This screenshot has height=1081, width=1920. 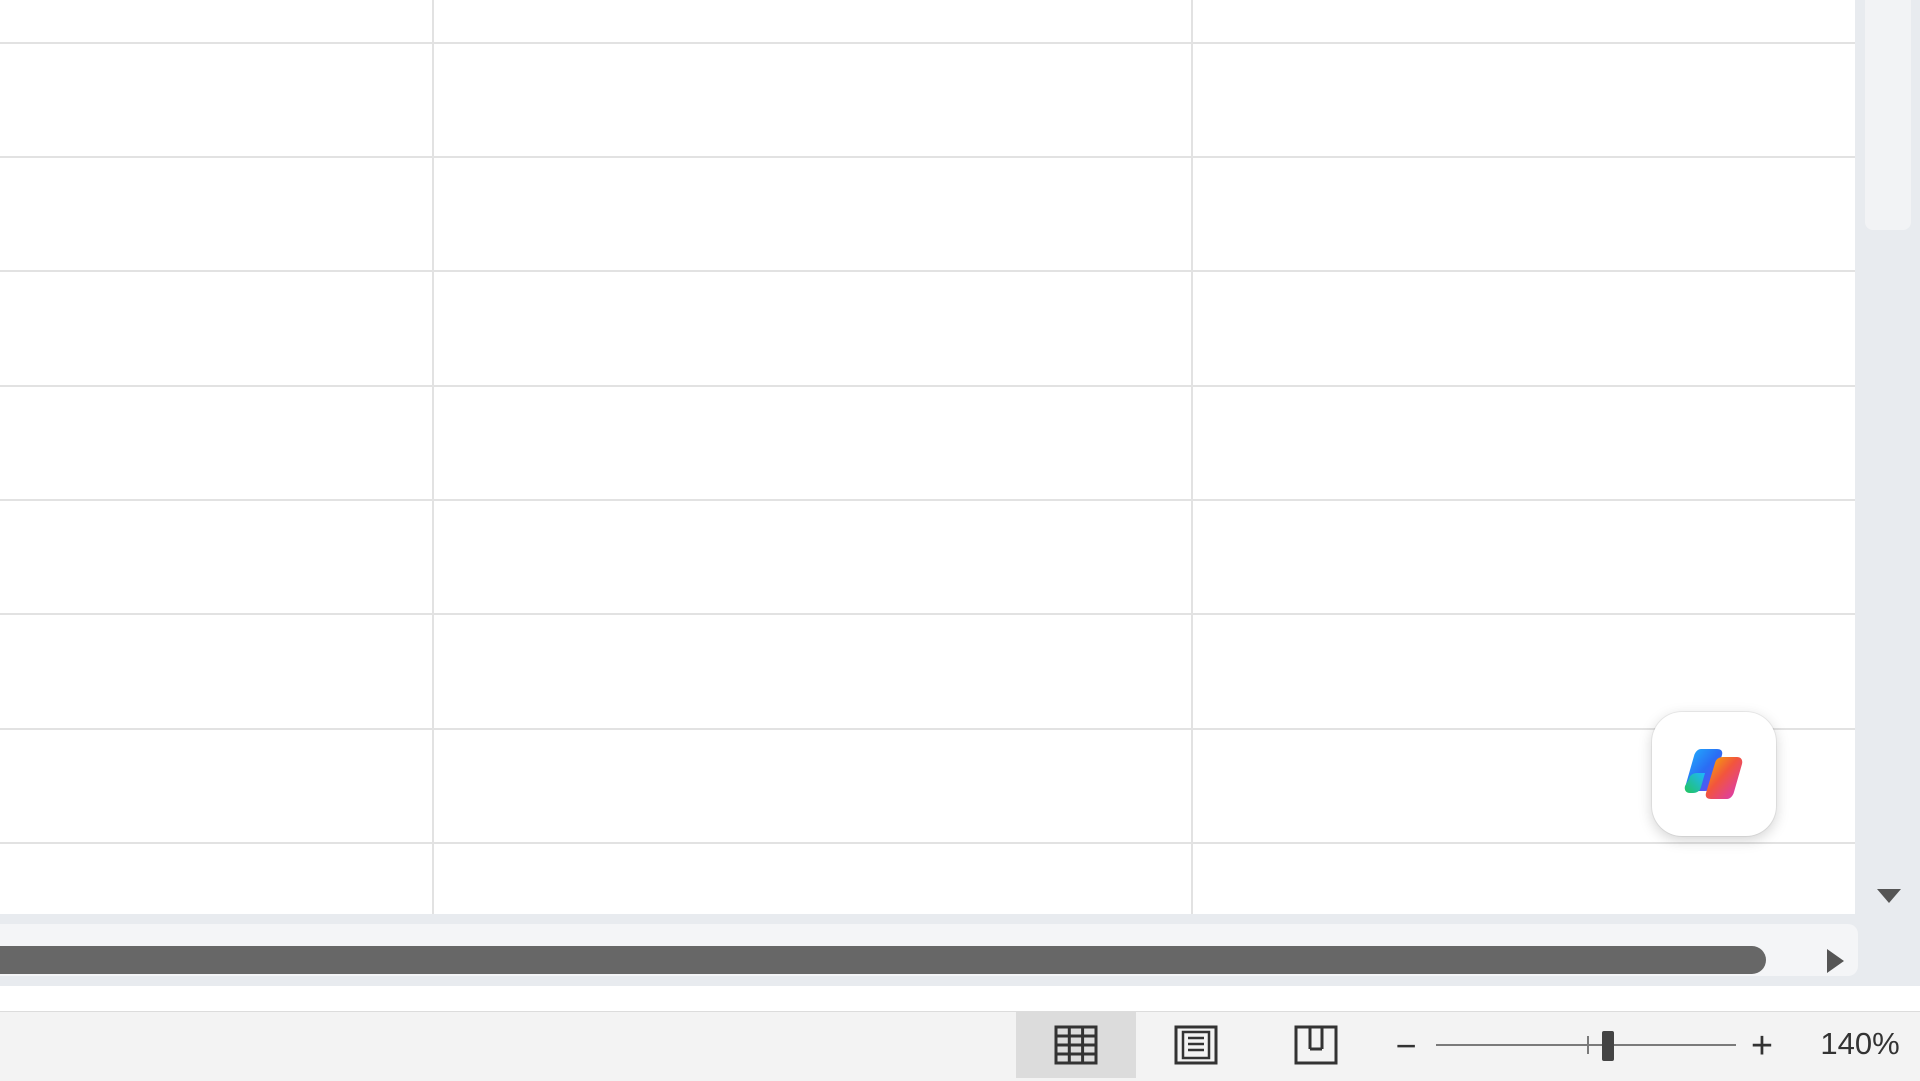 I want to click on zoom-slider-center-tick, so click(x=1588, y=1045).